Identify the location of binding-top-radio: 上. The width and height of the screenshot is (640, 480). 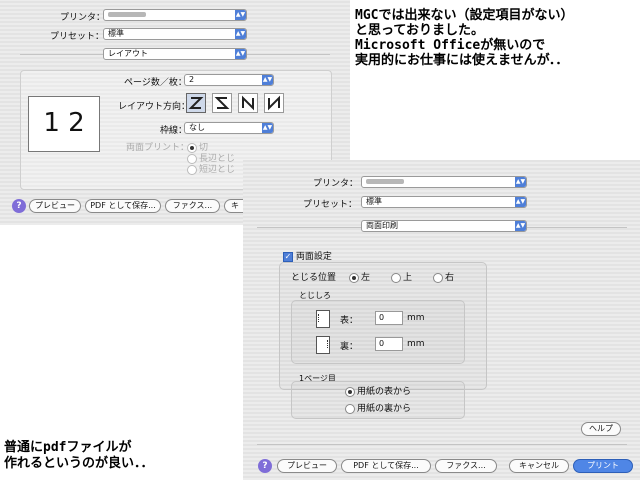
(401, 276).